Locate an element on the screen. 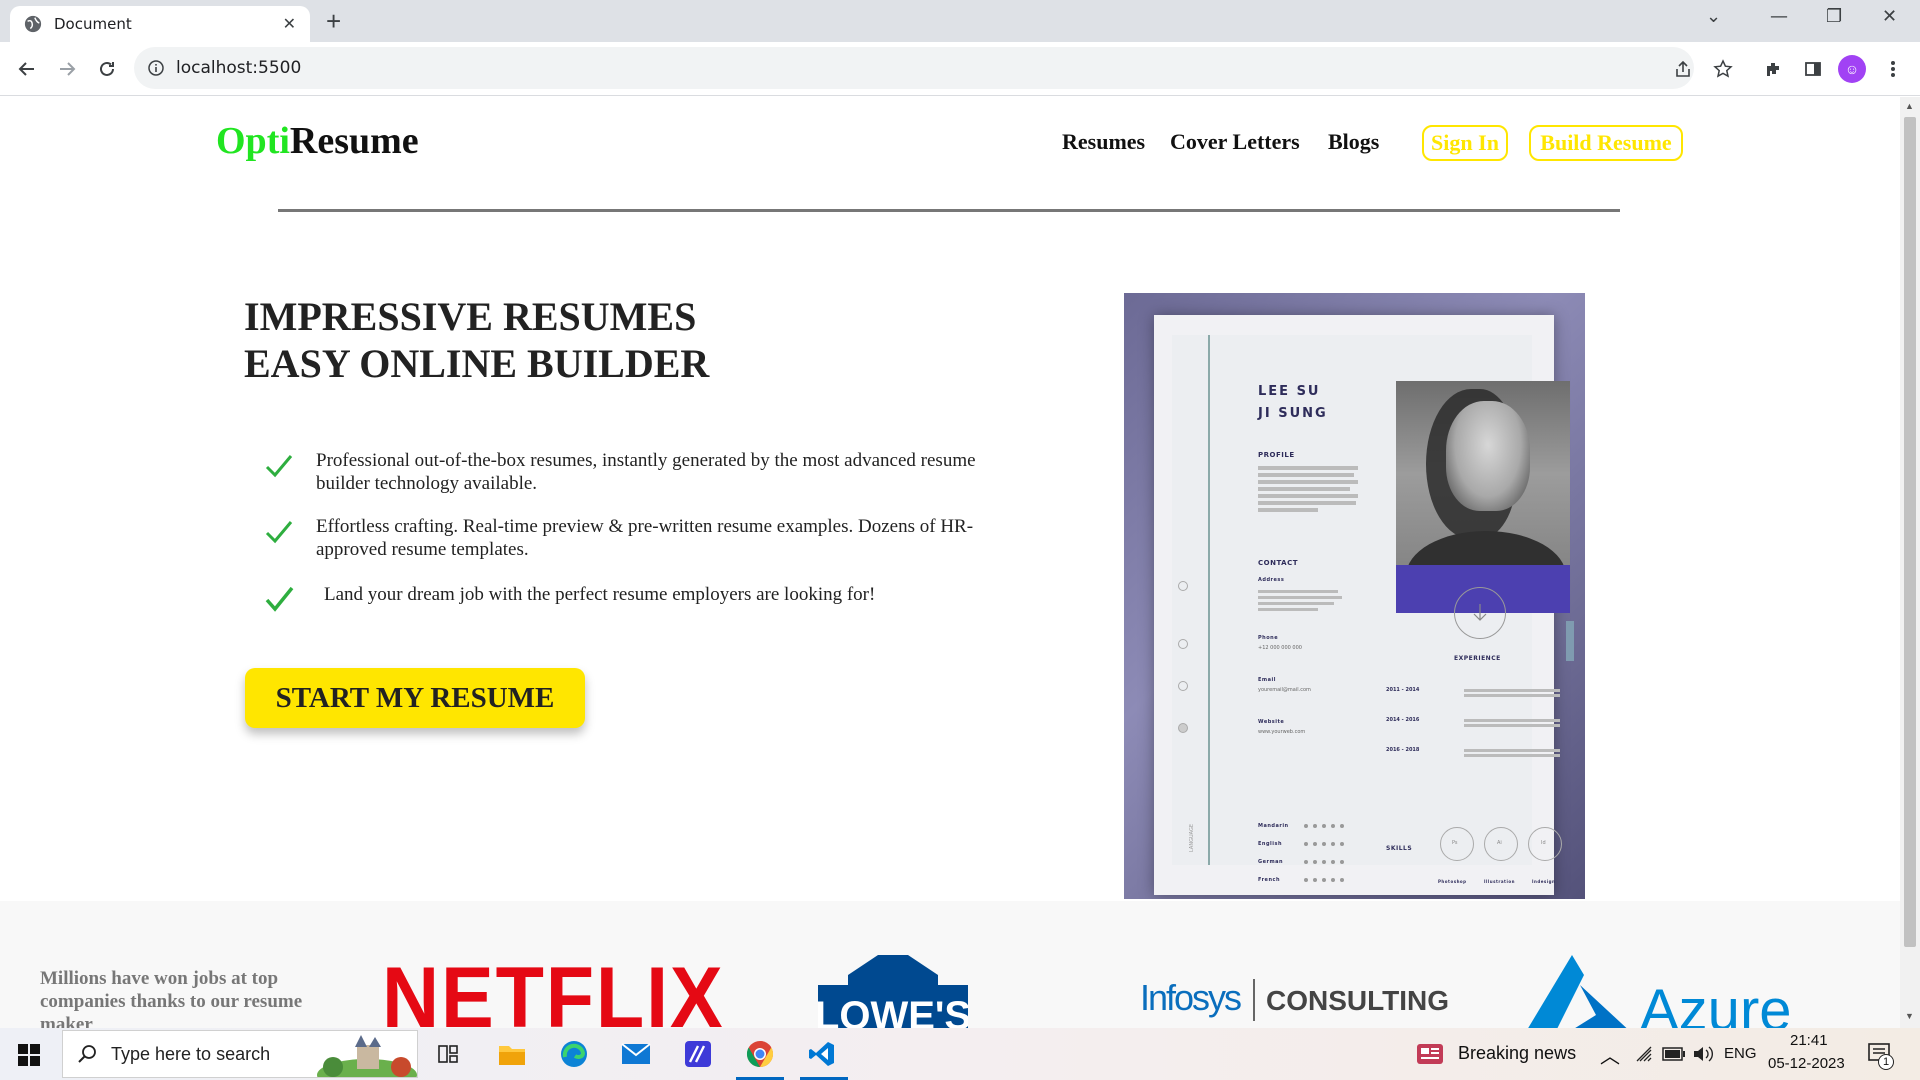 This screenshot has width=1920, height=1080. windows-start-icon is located at coordinates (29, 1055).